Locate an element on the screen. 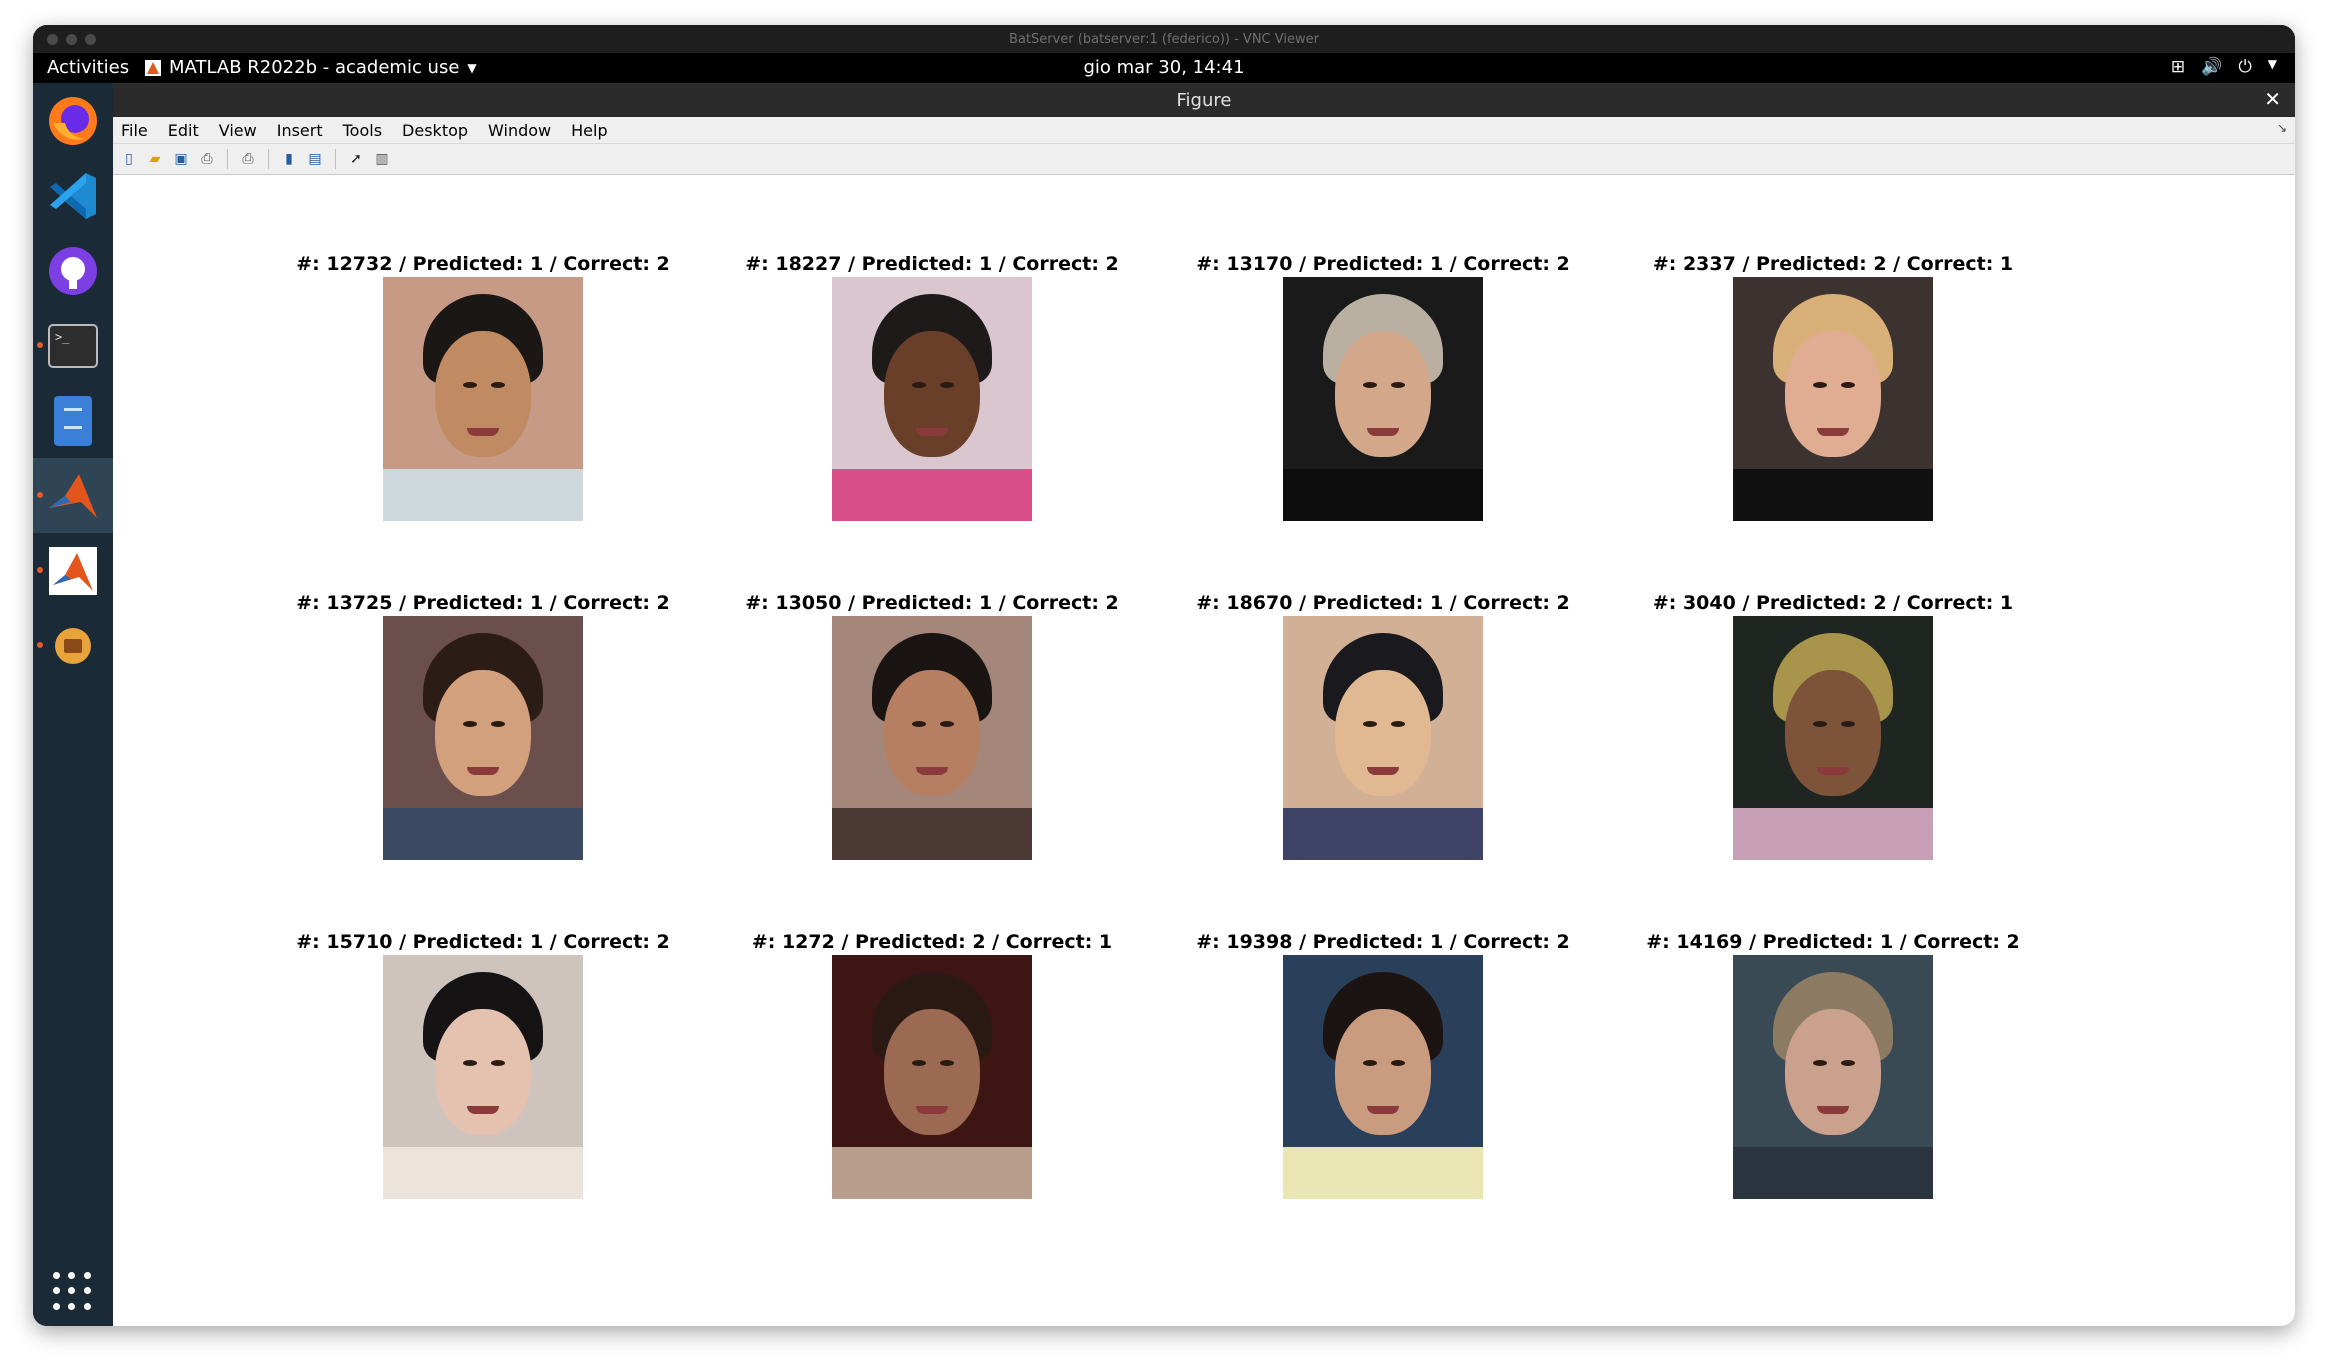 Image resolution: width=2326 pixels, height=1366 pixels. subplot-title: #: 1272 / Predicted: 2 / Correct: 1 is located at coordinates (932, 942).